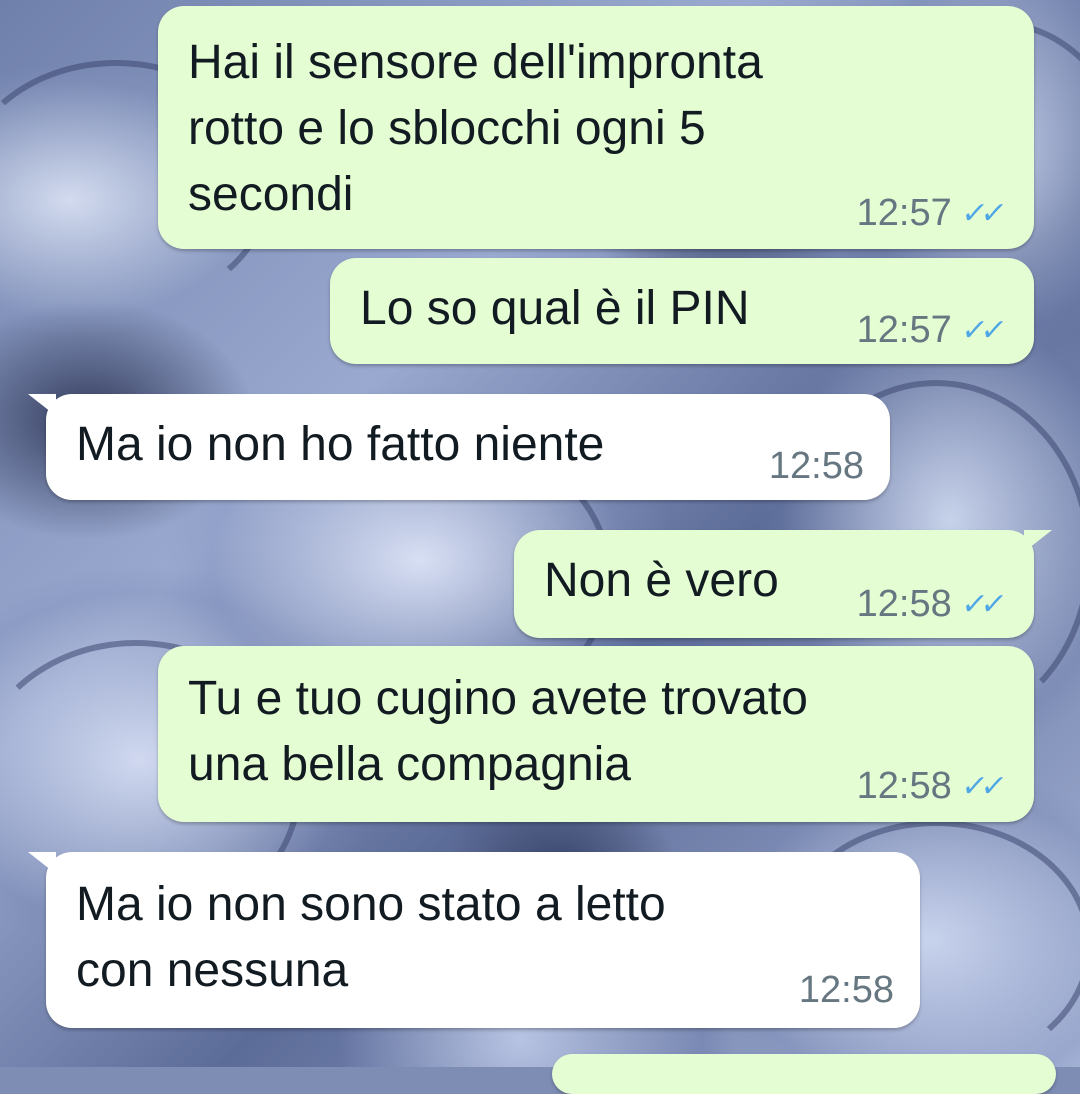 This screenshot has height=1094, width=1080. Describe the element at coordinates (340, 444) in the screenshot. I see `message-text: Ma io non ho fatto niente` at that location.